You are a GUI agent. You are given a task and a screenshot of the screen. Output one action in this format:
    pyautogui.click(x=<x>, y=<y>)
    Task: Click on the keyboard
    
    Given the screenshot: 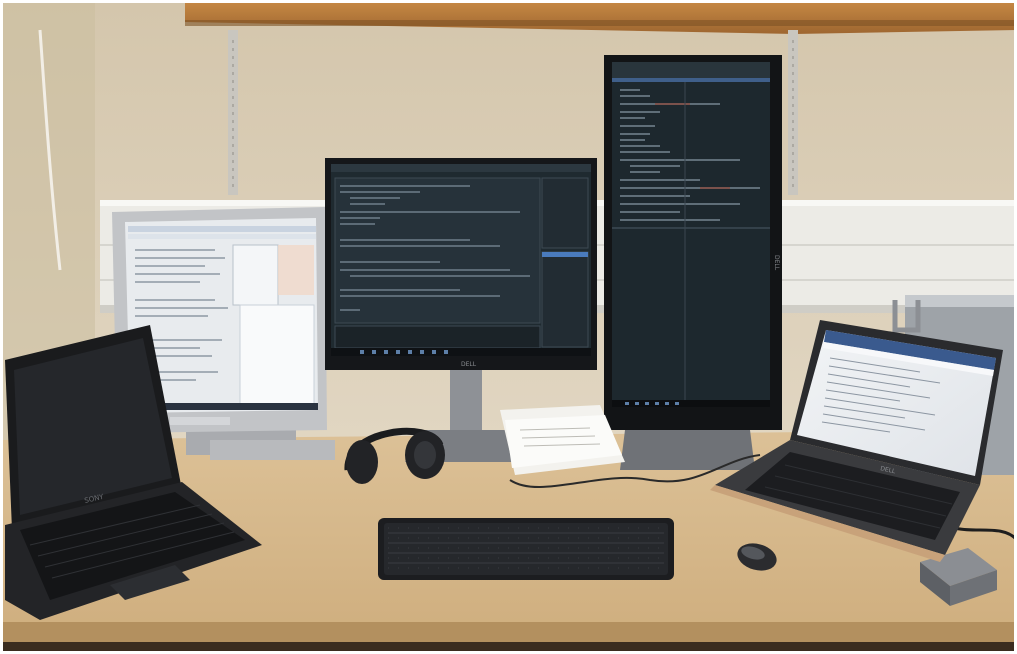 What is the action you would take?
    pyautogui.click(x=526, y=549)
    